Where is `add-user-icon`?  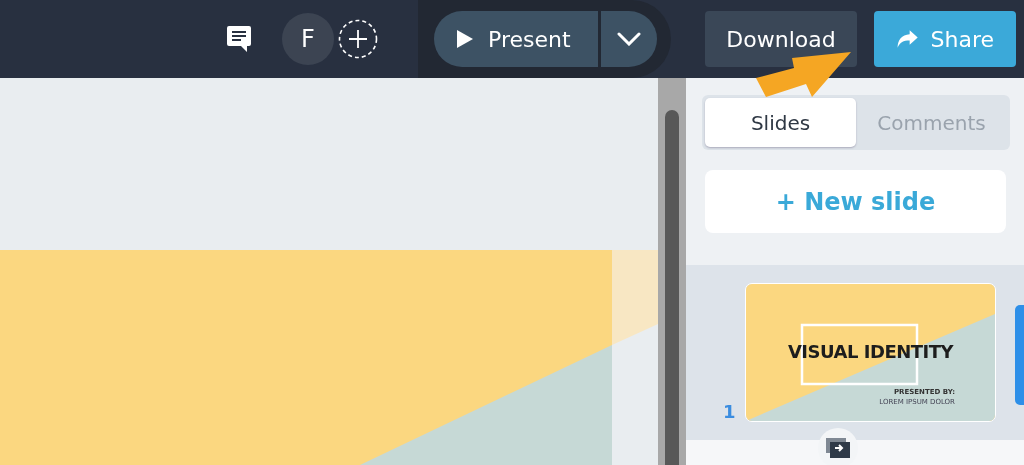 add-user-icon is located at coordinates (358, 39).